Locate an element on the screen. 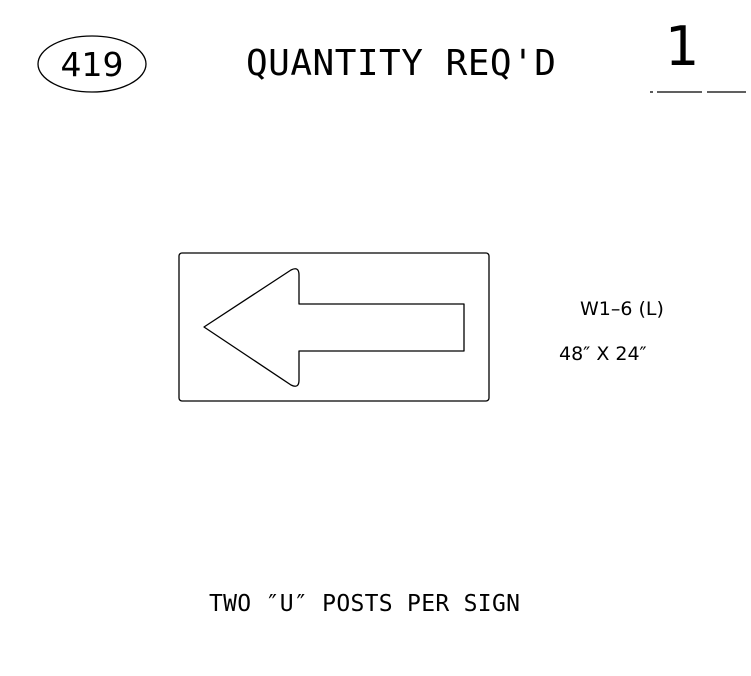  sign-panel-outline is located at coordinates (334, 327).